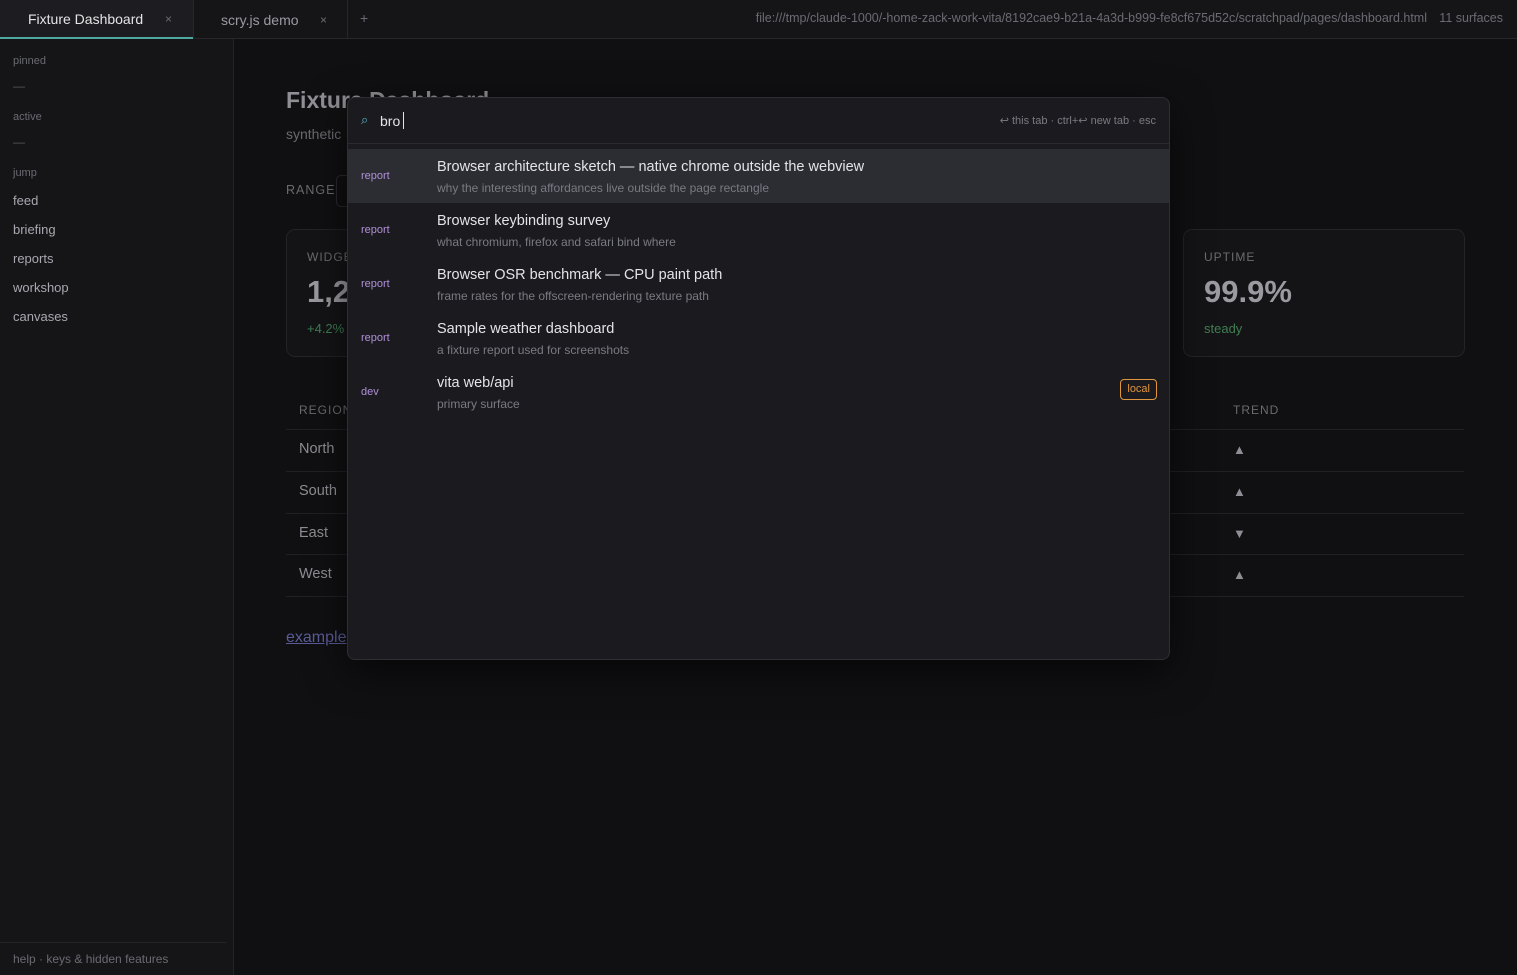  What do you see at coordinates (329, 291) in the screenshot?
I see `card-value: 1,2` at bounding box center [329, 291].